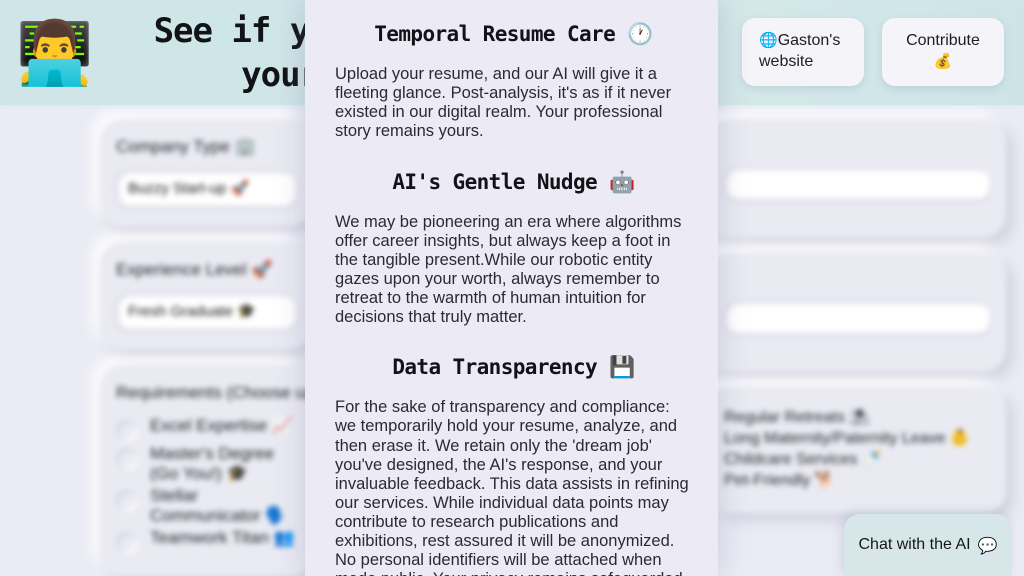  What do you see at coordinates (513, 181) in the screenshot?
I see `section-heading-ais-gentle-nudge: AI's Gentle Nudge 🤖` at bounding box center [513, 181].